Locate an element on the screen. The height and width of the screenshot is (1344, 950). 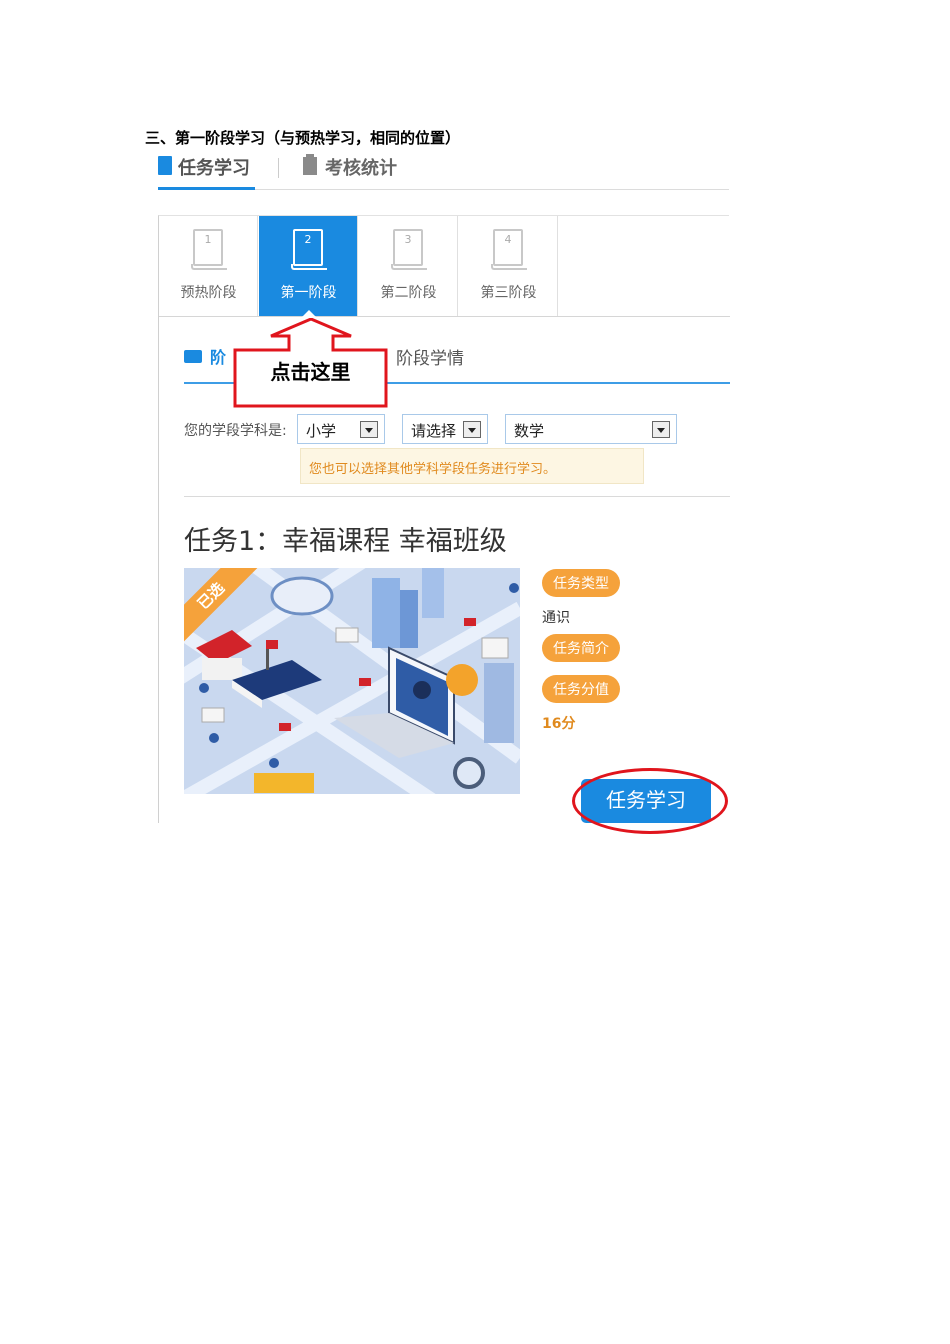
step-label: 第一阶段 is located at coordinates (308, 293).